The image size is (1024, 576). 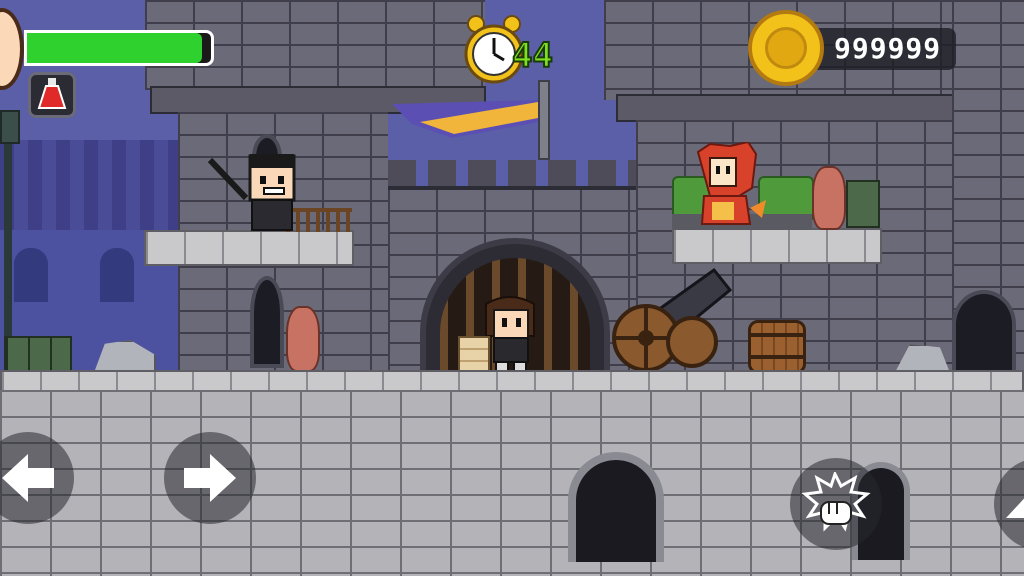 I want to click on background-roof, so click(x=90, y=185).